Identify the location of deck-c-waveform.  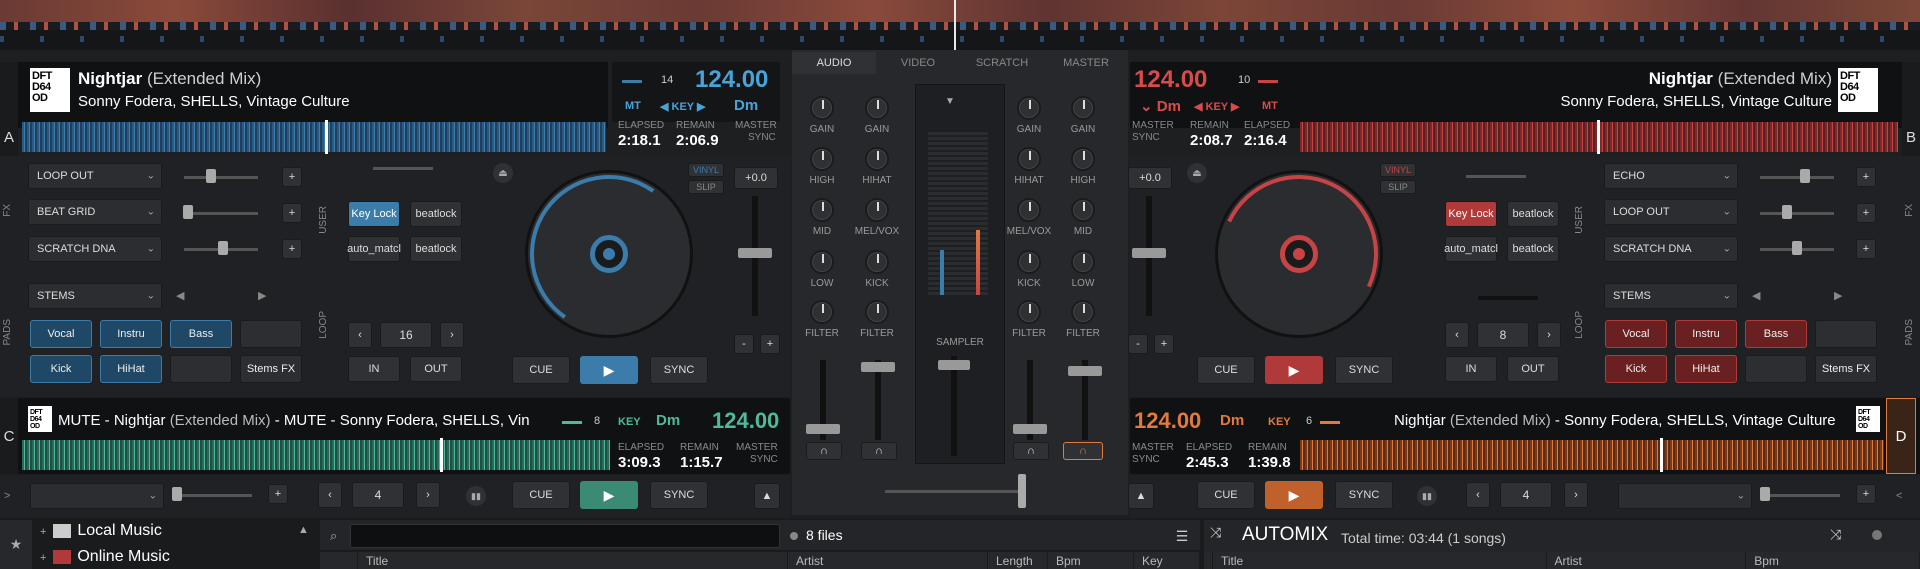
(316, 455).